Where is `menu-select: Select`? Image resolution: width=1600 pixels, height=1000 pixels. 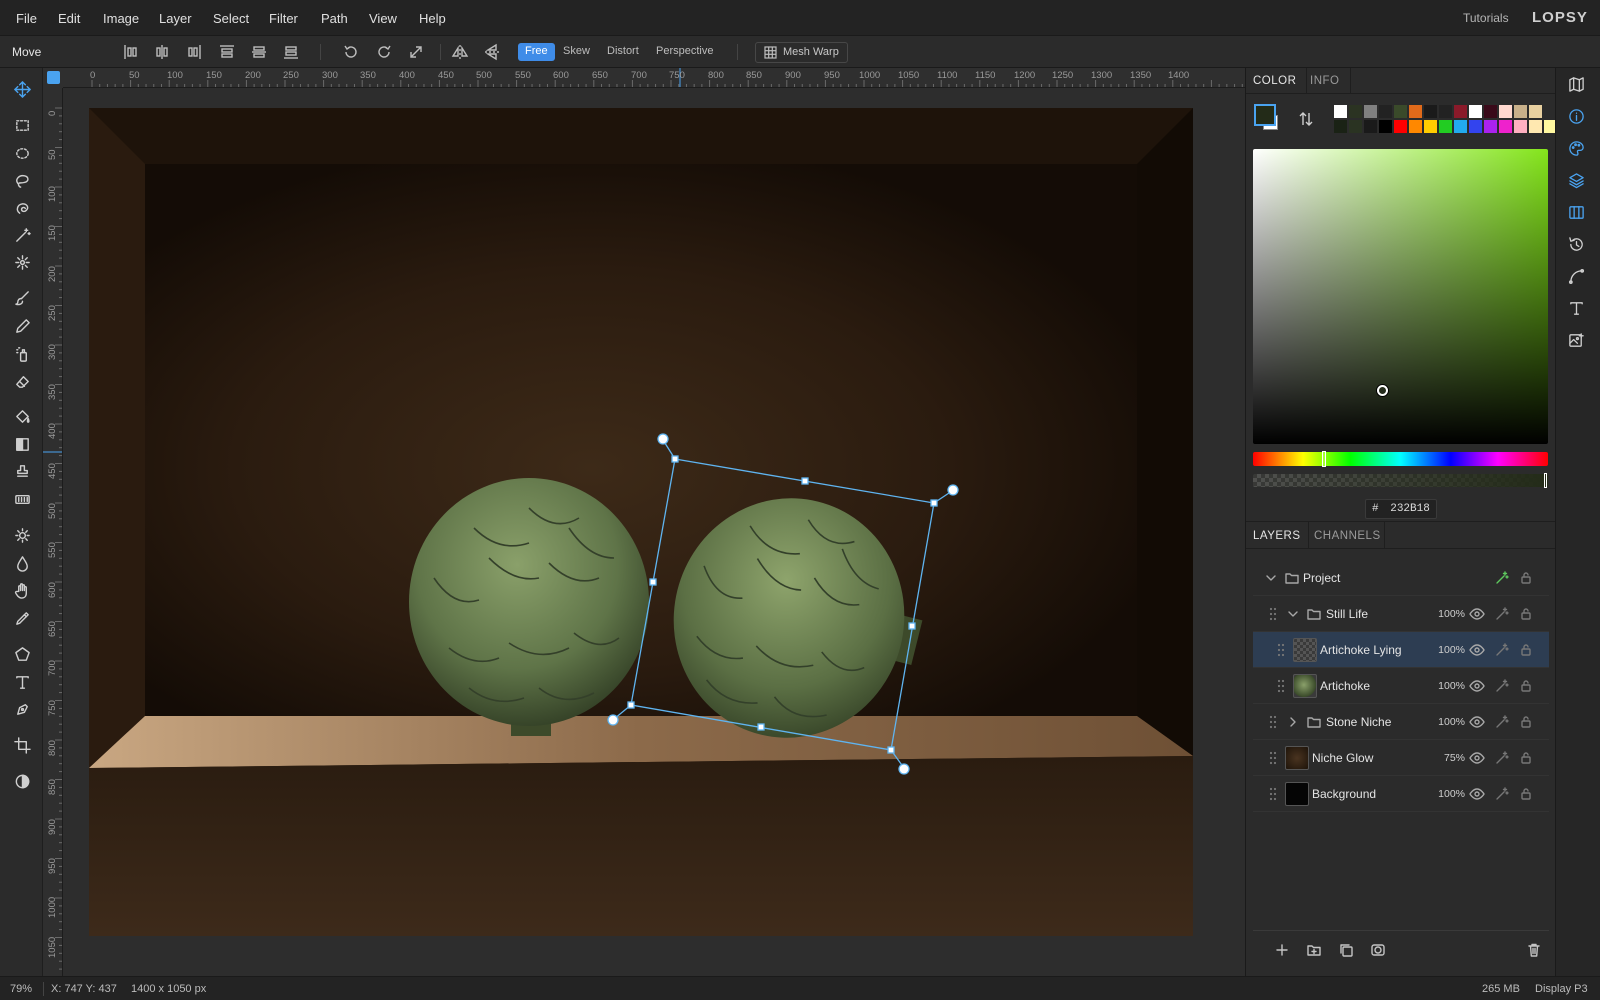 menu-select: Select is located at coordinates (231, 18).